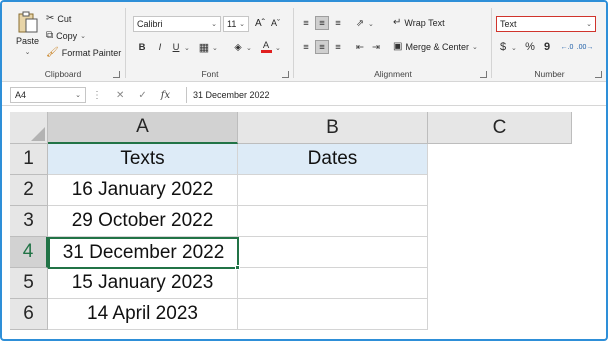 The width and height of the screenshot is (608, 341). I want to click on number-group: Text ⌄ $ ⌄ % 9 ←.0 .00→ Number, so click(549, 42).